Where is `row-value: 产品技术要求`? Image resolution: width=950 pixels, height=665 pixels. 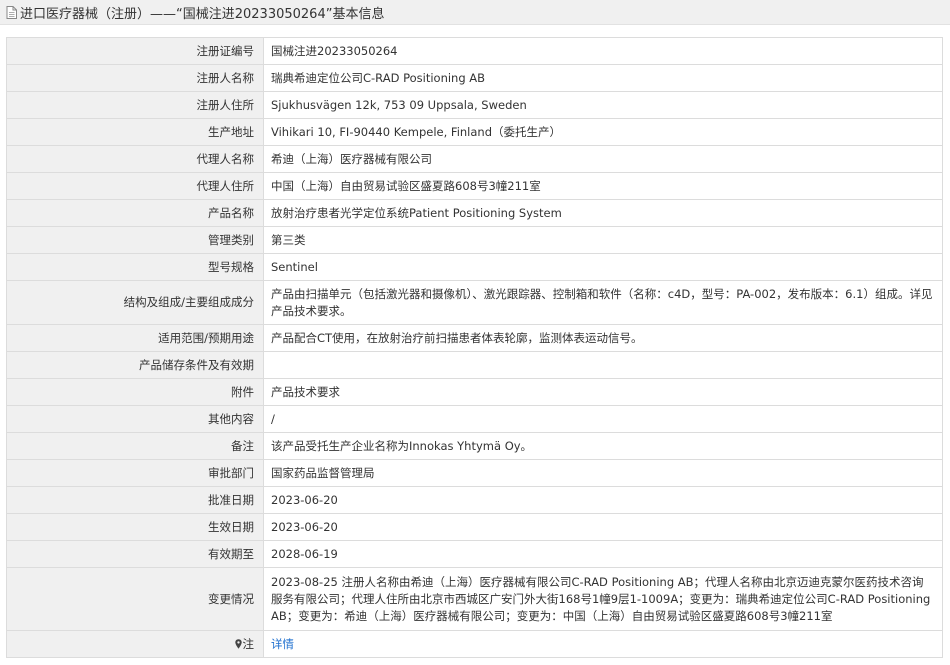 row-value: 产品技术要求 is located at coordinates (603, 392).